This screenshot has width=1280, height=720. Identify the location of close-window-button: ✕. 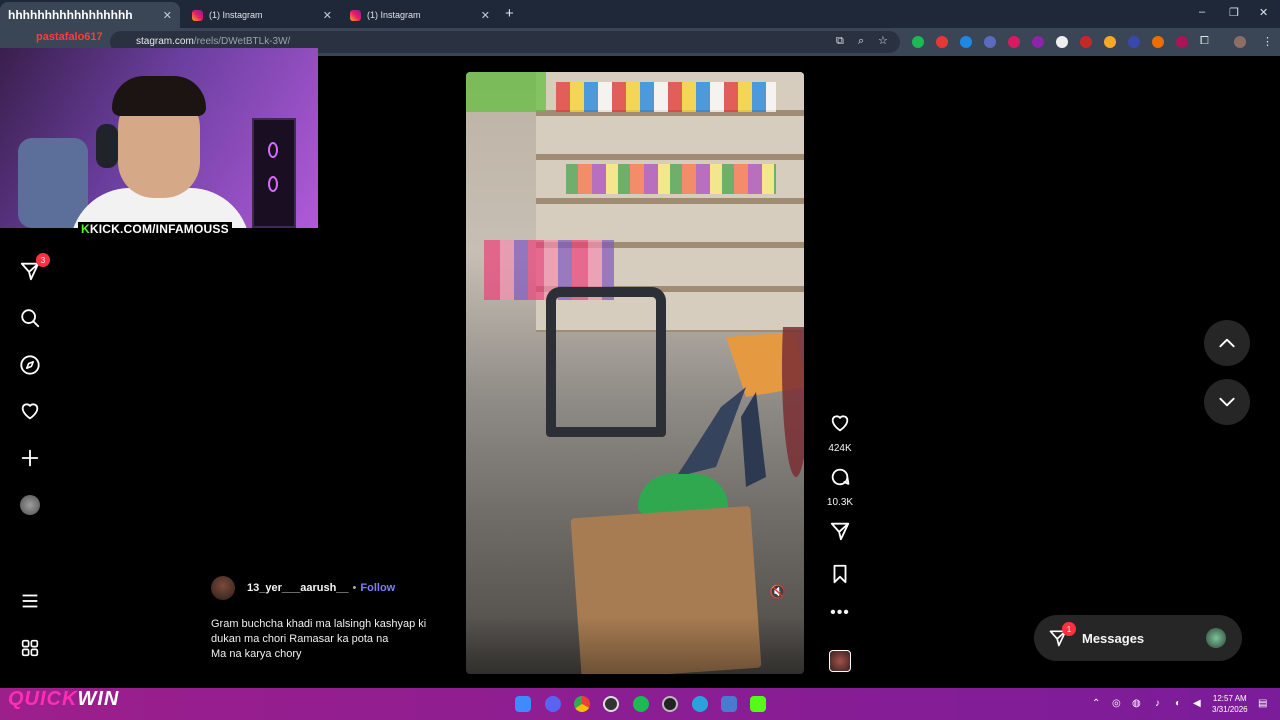
(1263, 12).